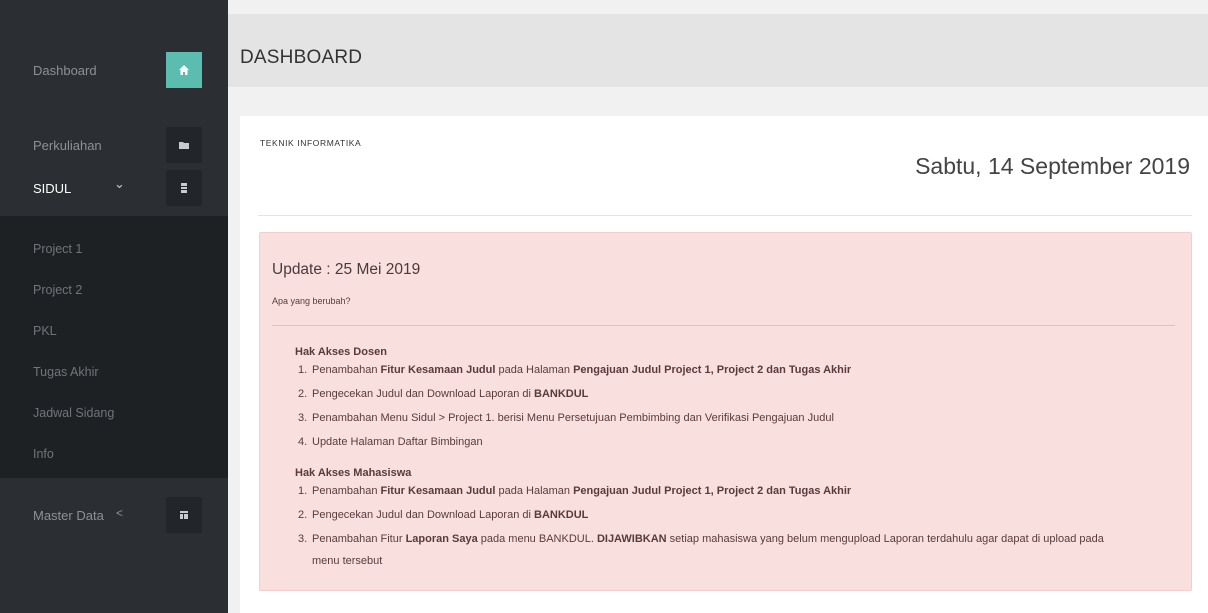 This screenshot has width=1208, height=613. What do you see at coordinates (73, 413) in the screenshot?
I see `sidebar-item-jadwal-sidang: Jadwal Sidang` at bounding box center [73, 413].